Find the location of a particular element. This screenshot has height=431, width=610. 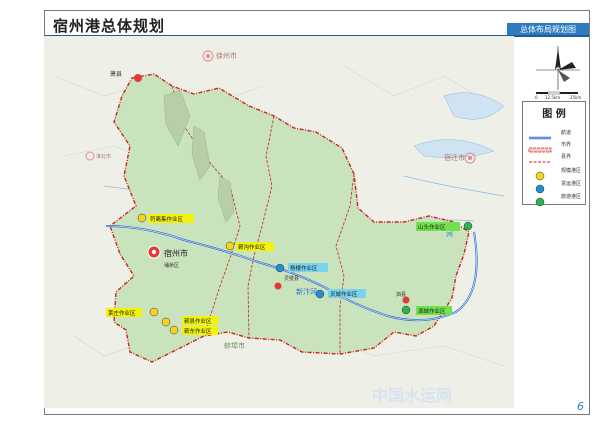

port-label: 蕲东作业区 is located at coordinates (198, 331).